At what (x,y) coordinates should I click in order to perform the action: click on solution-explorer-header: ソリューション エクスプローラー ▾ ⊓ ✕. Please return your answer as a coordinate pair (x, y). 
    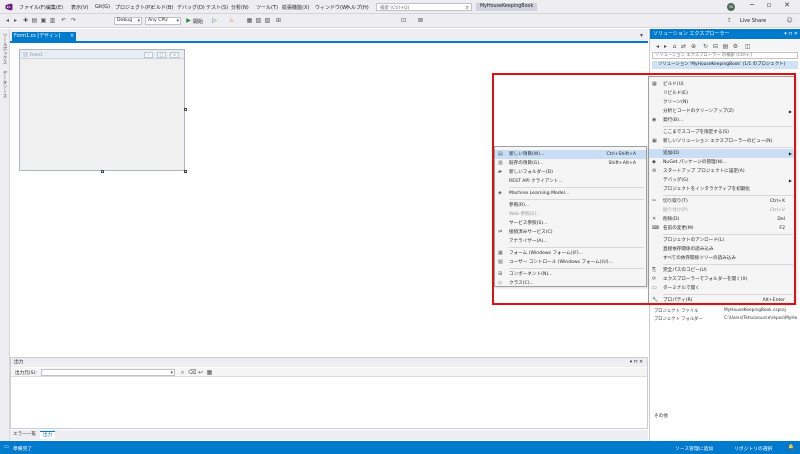
    Looking at the image, I should click on (725, 34).